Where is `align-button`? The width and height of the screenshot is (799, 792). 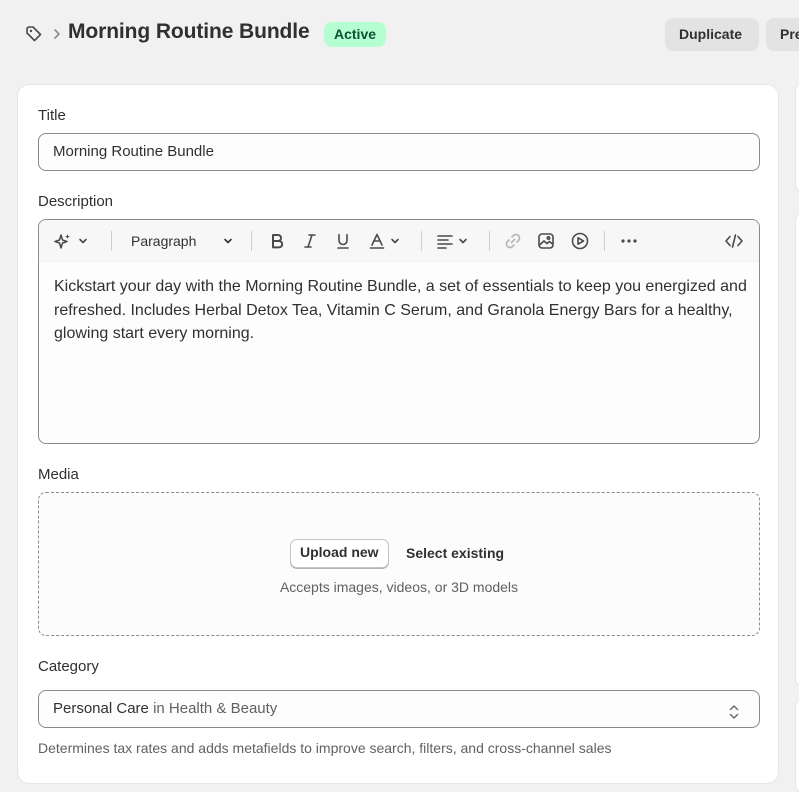
align-button is located at coordinates (452, 241).